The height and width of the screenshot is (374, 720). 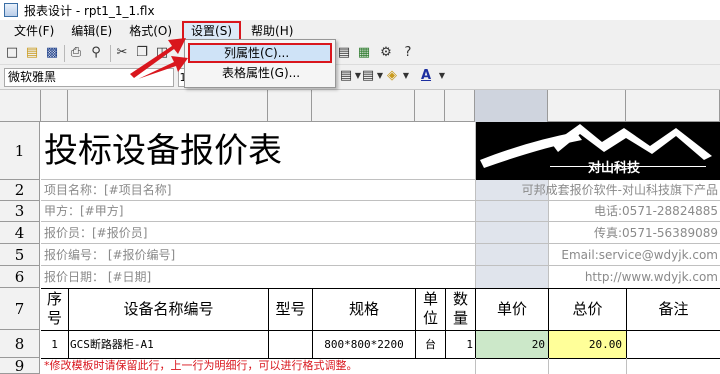 What do you see at coordinates (89, 10) in the screenshot?
I see `window-title: 报表设计 - rpt1_1_1.flx` at bounding box center [89, 10].